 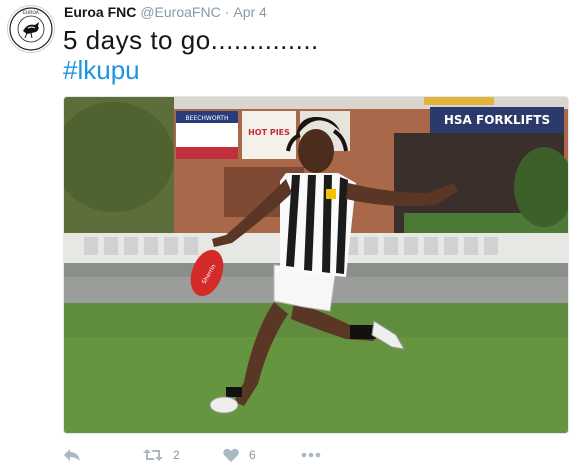 What do you see at coordinates (249, 12) in the screenshot?
I see `tweet-date: Apr 4` at bounding box center [249, 12].